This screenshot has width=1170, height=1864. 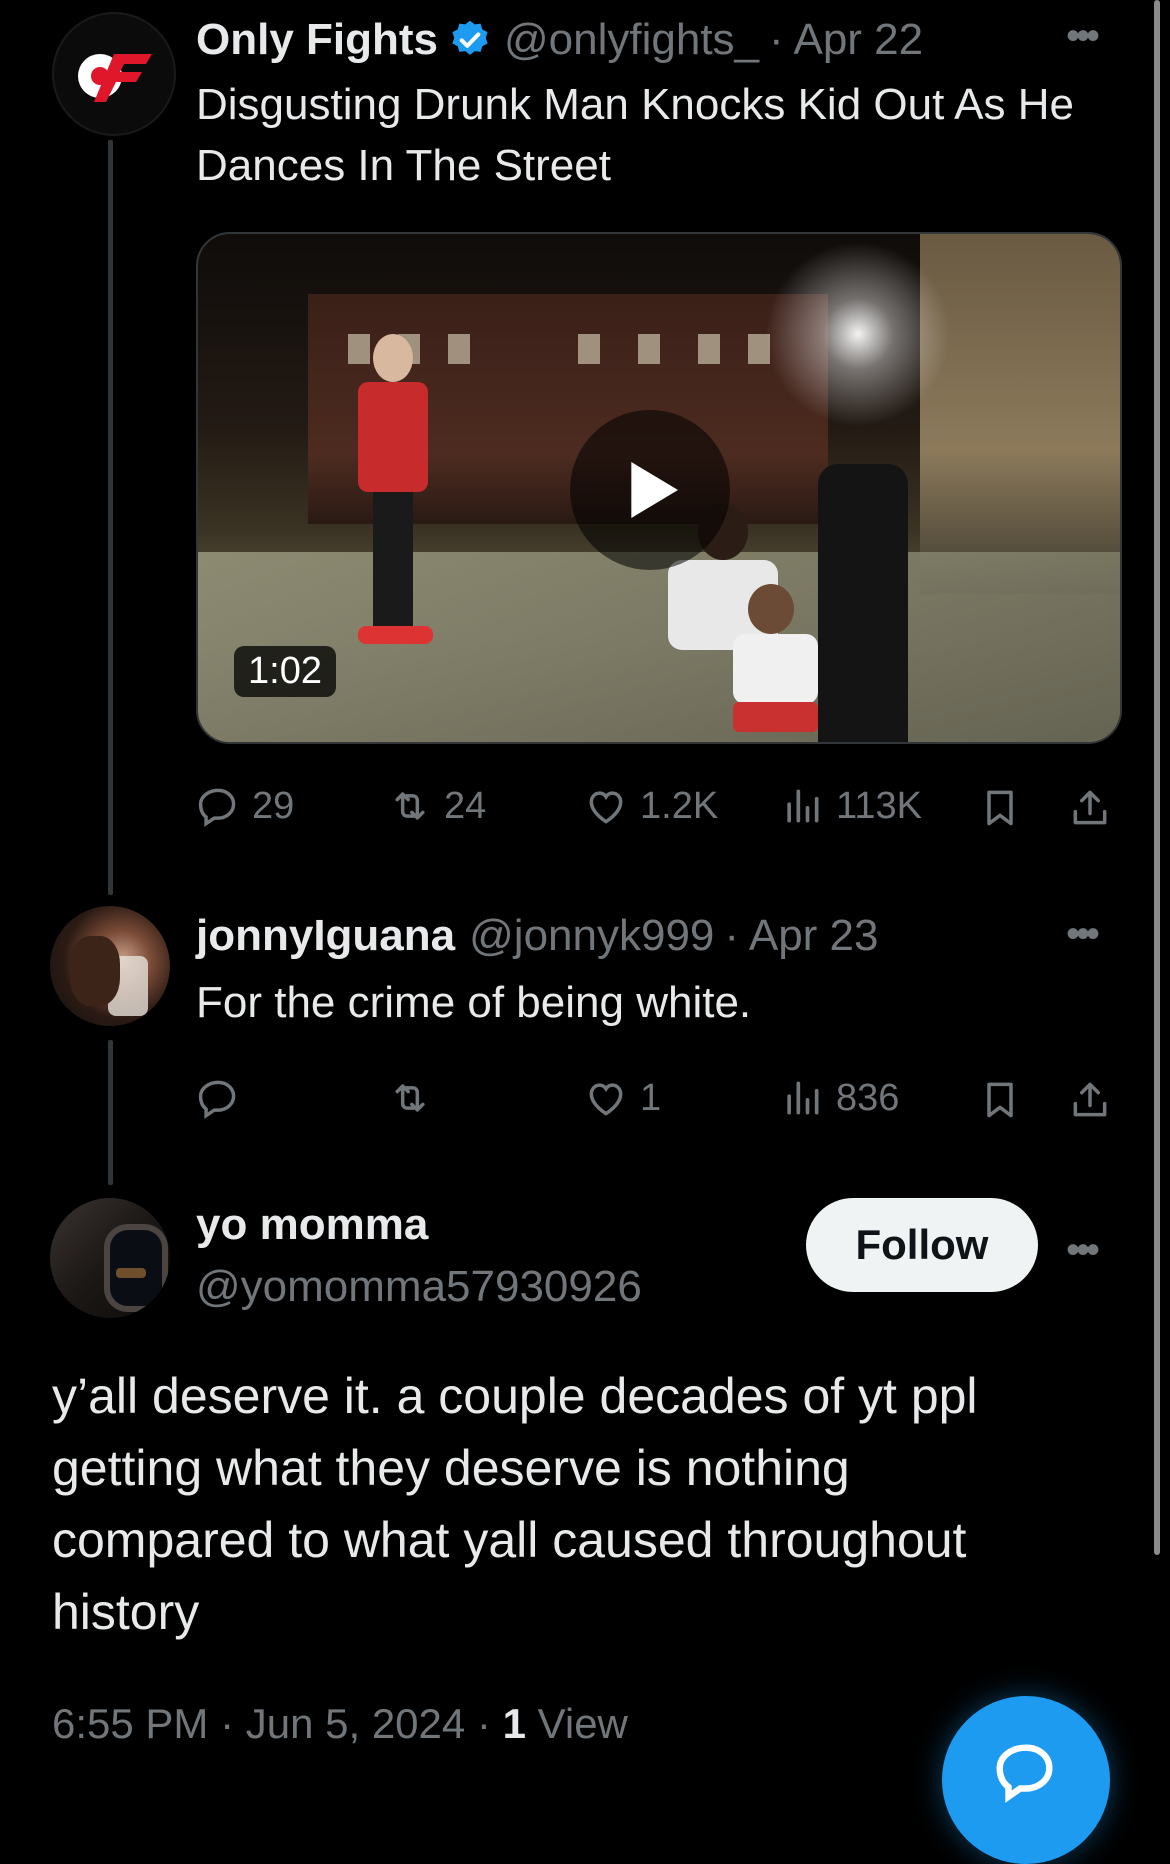 What do you see at coordinates (514, 1723) in the screenshot?
I see `view-count: 1` at bounding box center [514, 1723].